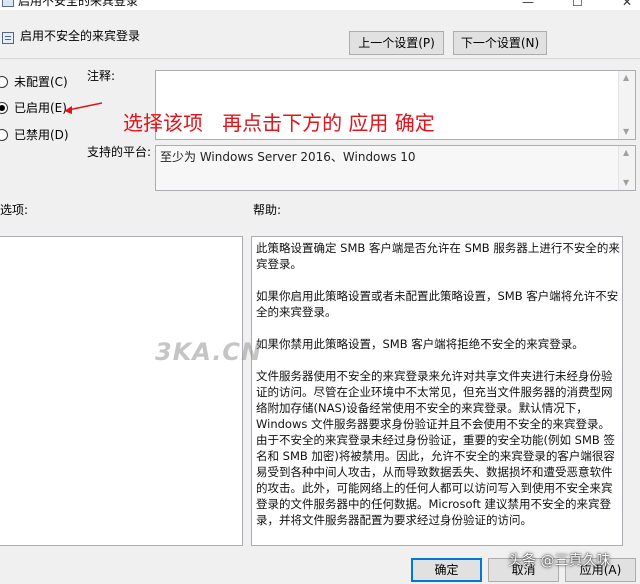  I want to click on title-bar: 启用不安全的来宾登录 — ☐ ✕, so click(320, 5).